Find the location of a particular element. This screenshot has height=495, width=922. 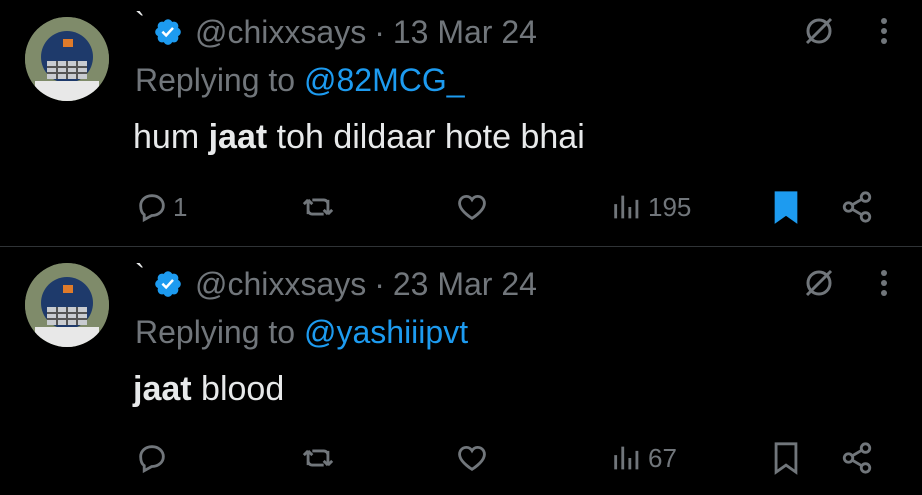

tweet-text: jaat blood is located at coordinates (208, 389).